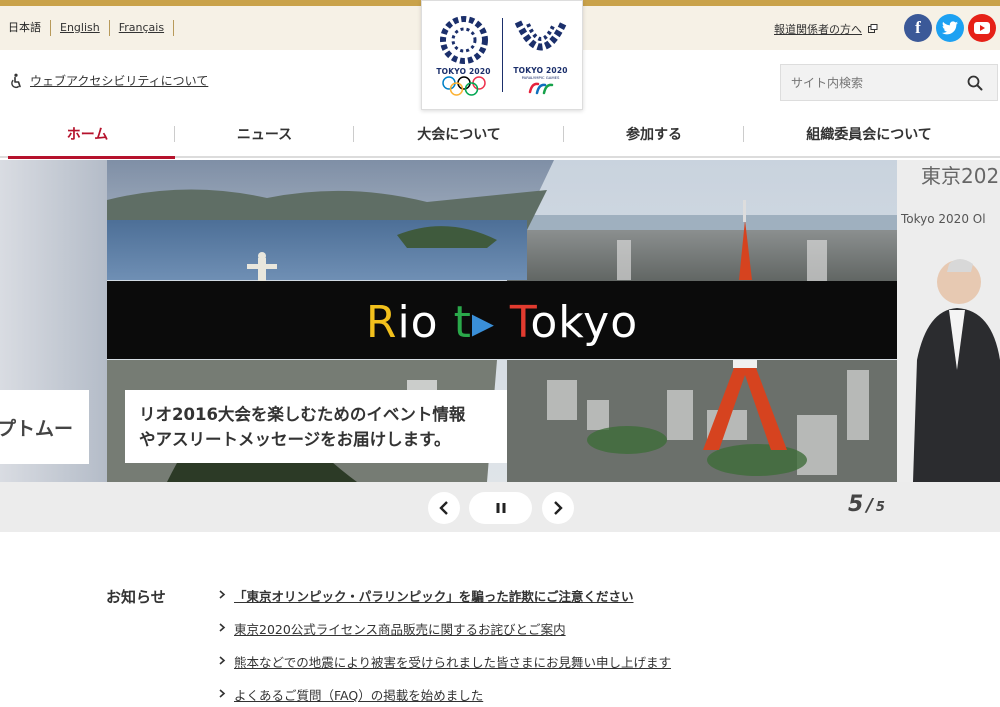  What do you see at coordinates (358, 694) in the screenshot?
I see `news-item-link: よくあるご質問（FAQ）の掲載を始めました` at bounding box center [358, 694].